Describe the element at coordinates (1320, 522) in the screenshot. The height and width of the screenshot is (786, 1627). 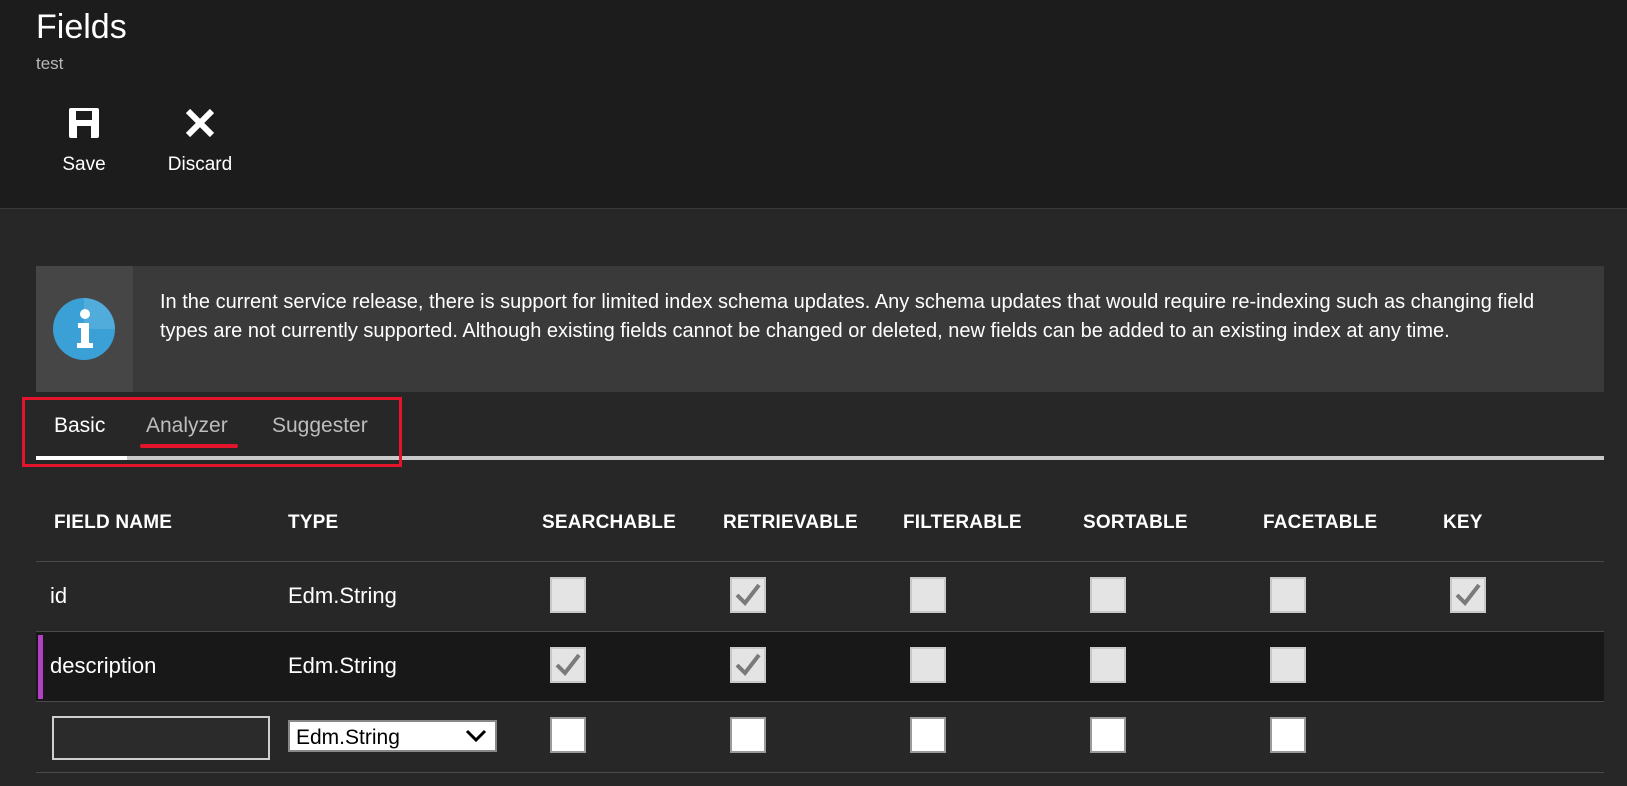
I see `column-header-facetable: FACETABLE` at that location.